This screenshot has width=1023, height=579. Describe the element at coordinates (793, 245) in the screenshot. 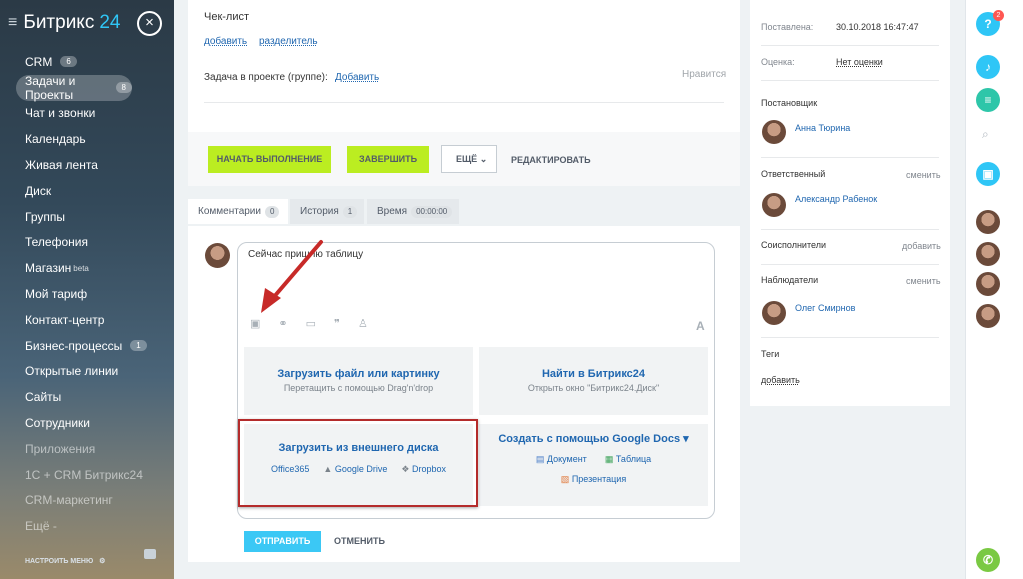

I see `coexecutors-label: Соисполнители` at that location.